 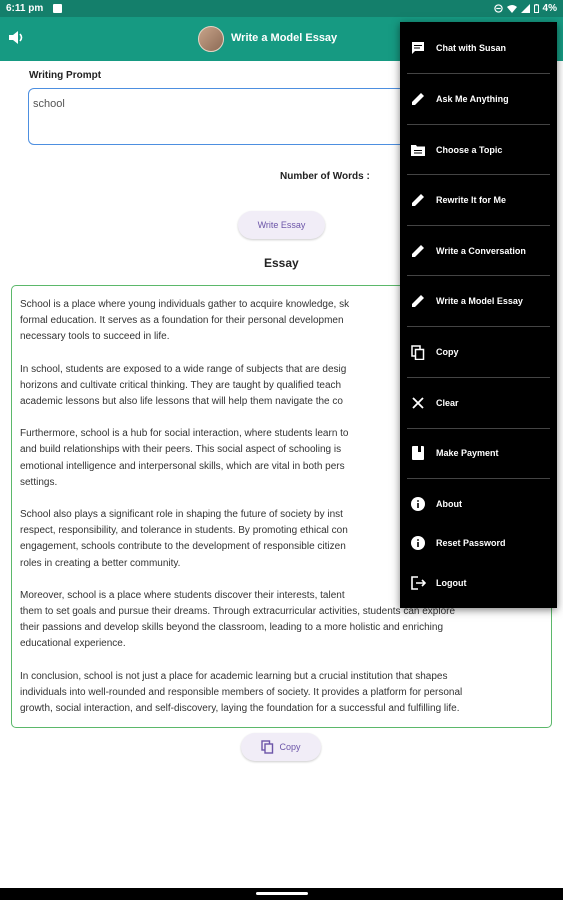 What do you see at coordinates (498, 8) in the screenshot?
I see `dnd-icon` at bounding box center [498, 8].